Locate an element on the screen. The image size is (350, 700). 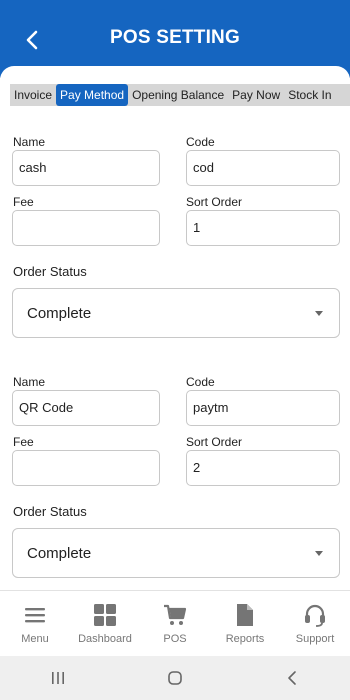
code-field: paytm is located at coordinates (263, 408).